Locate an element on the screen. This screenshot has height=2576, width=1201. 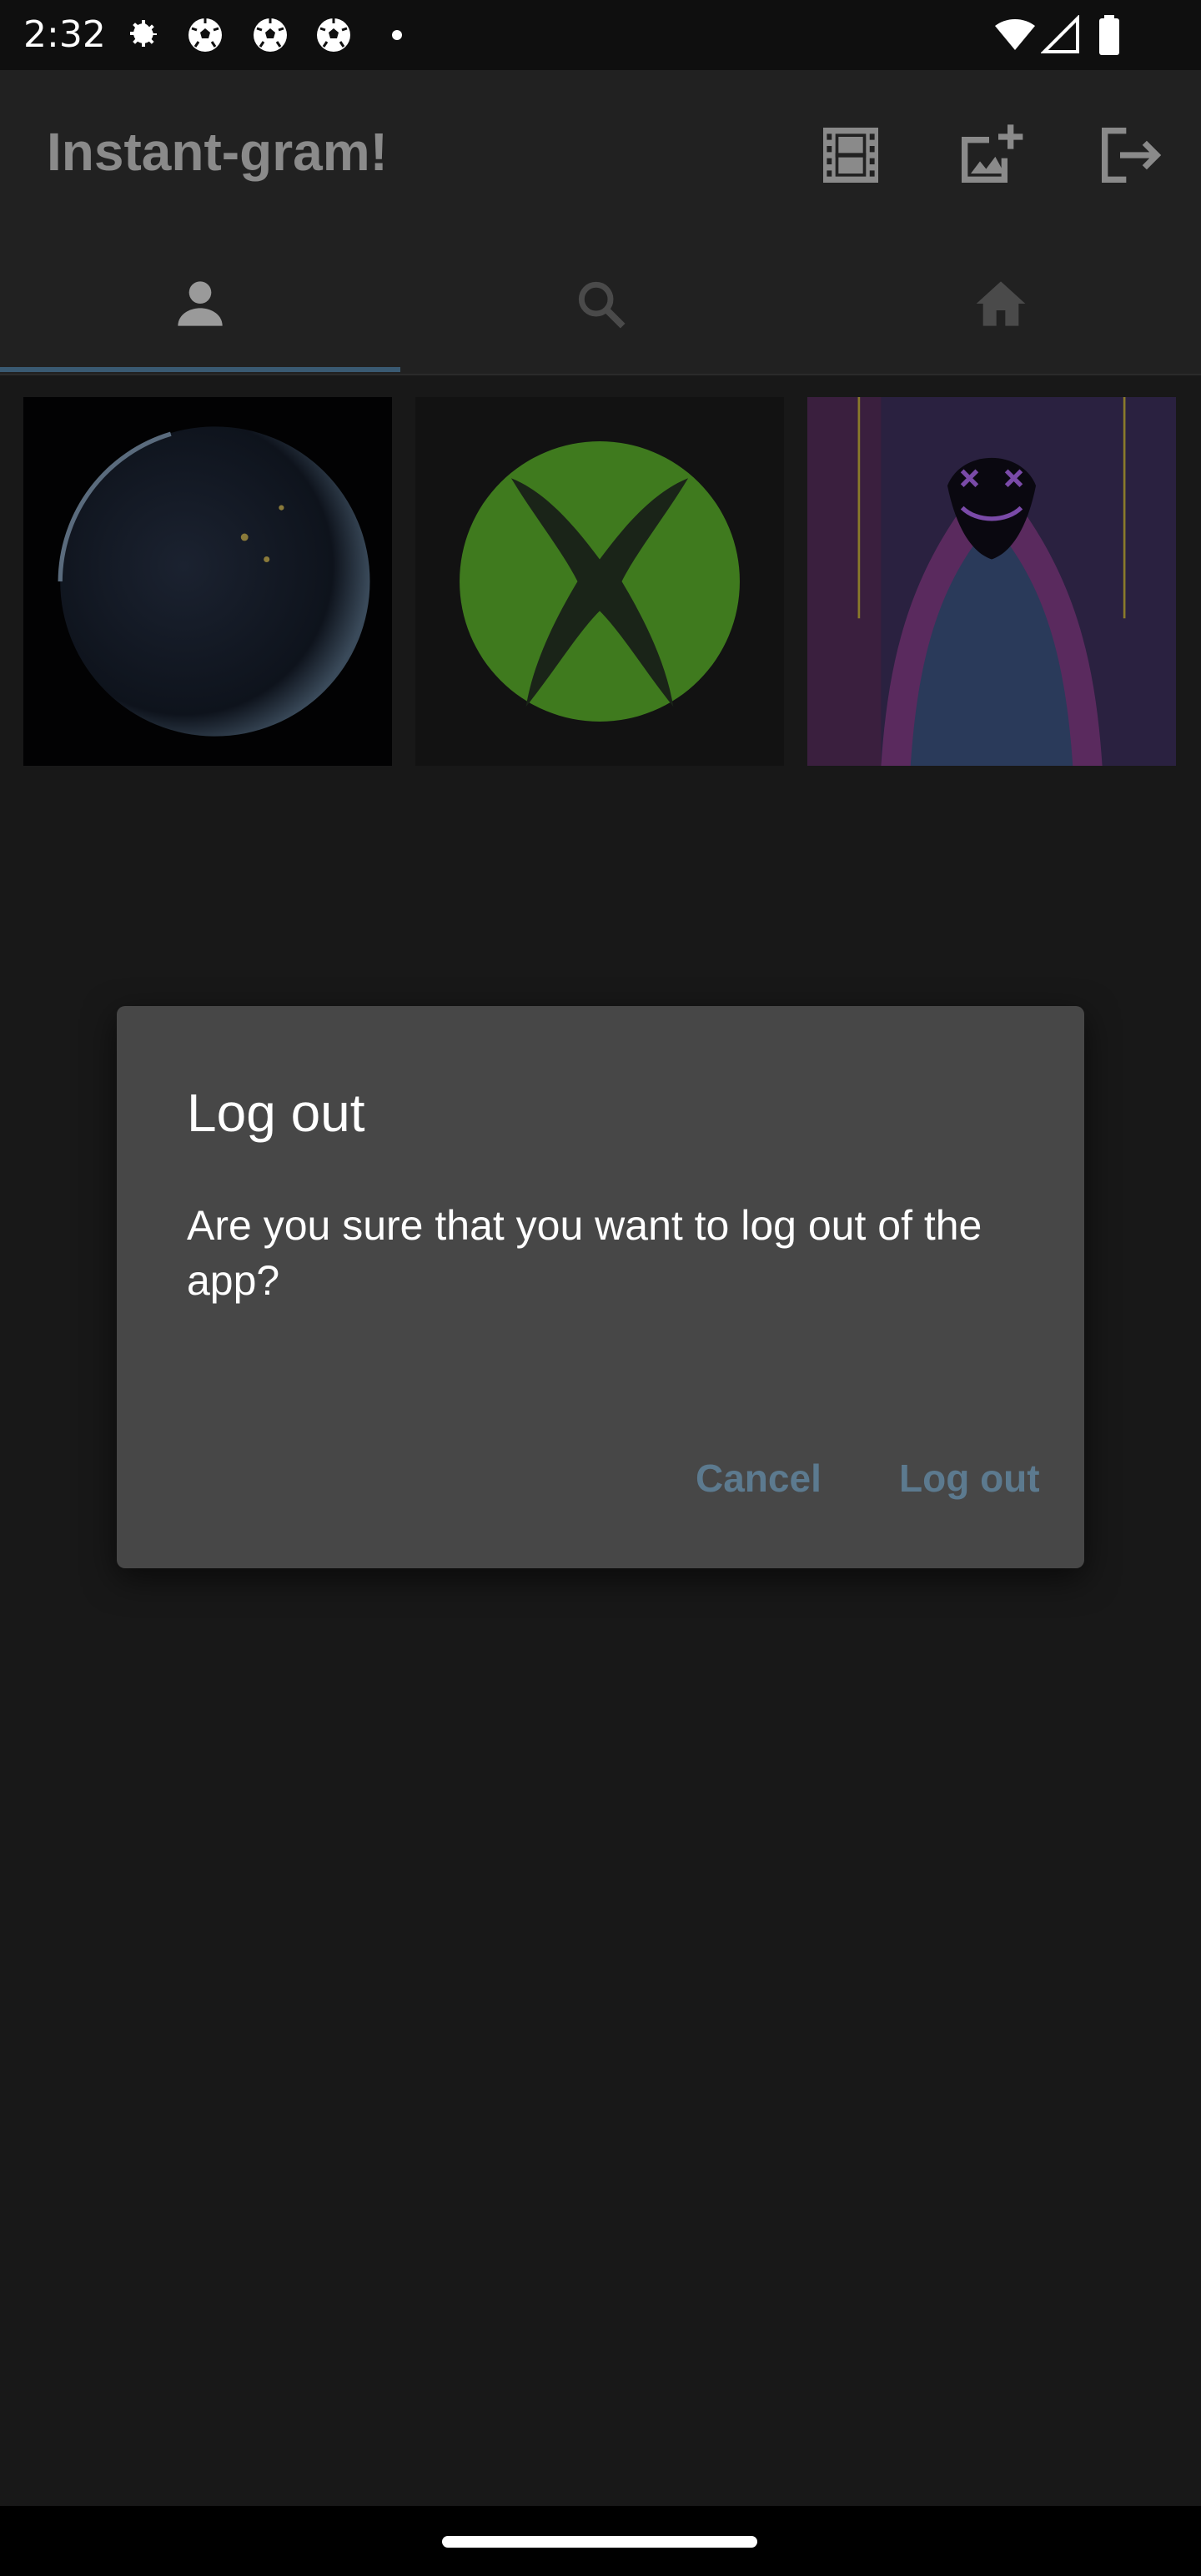
gesture-handle is located at coordinates (600, 2542).